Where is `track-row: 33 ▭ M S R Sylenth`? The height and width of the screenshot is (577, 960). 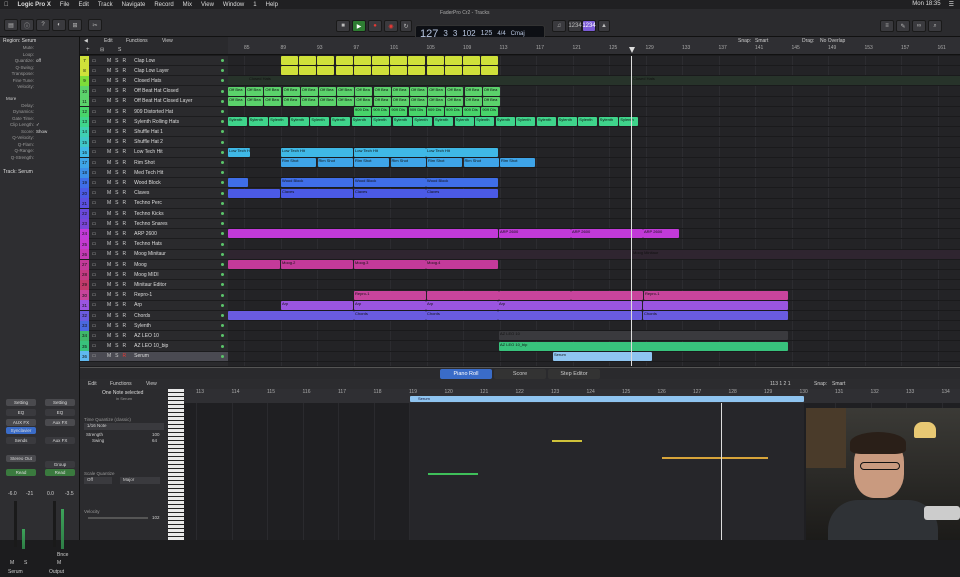 track-row: 33 ▭ M S R Sylenth is located at coordinates (154, 326).